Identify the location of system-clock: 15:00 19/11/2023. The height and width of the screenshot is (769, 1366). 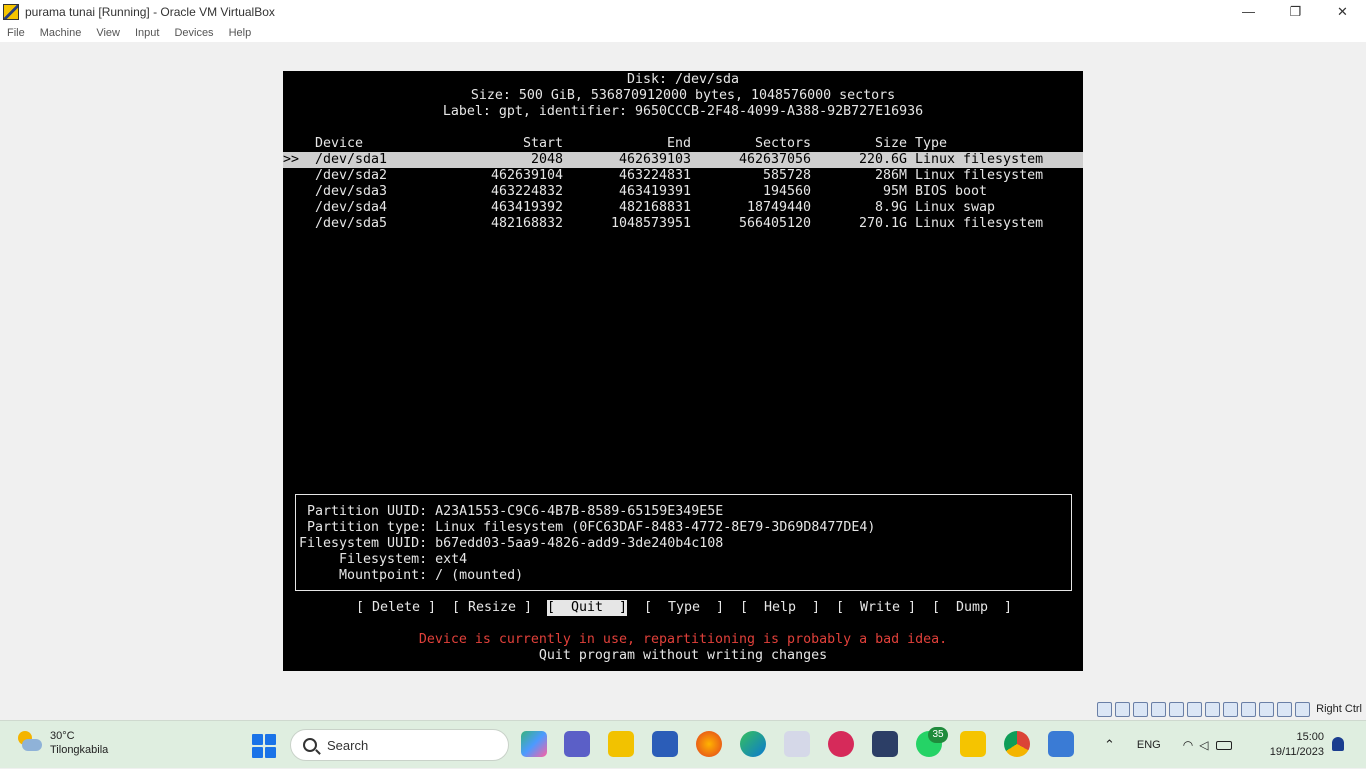
(1297, 745).